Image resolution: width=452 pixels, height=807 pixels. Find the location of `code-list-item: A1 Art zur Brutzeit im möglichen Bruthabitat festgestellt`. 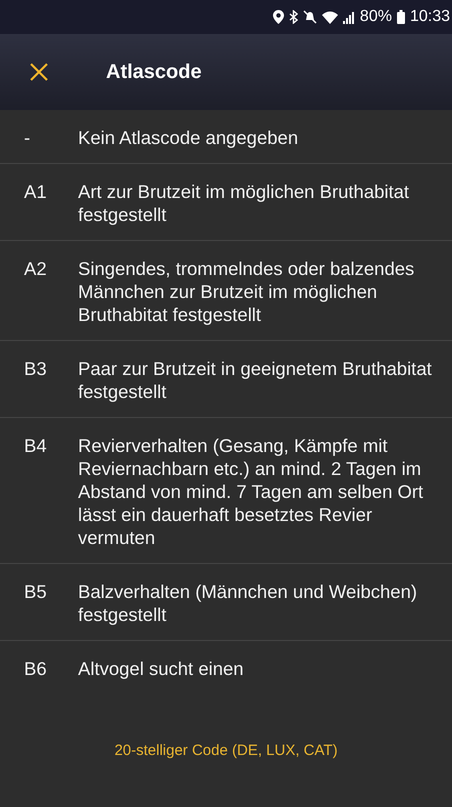

code-list-item: A1 Art zur Brutzeit im möglichen Bruthabitat festgestellt is located at coordinates (226, 202).